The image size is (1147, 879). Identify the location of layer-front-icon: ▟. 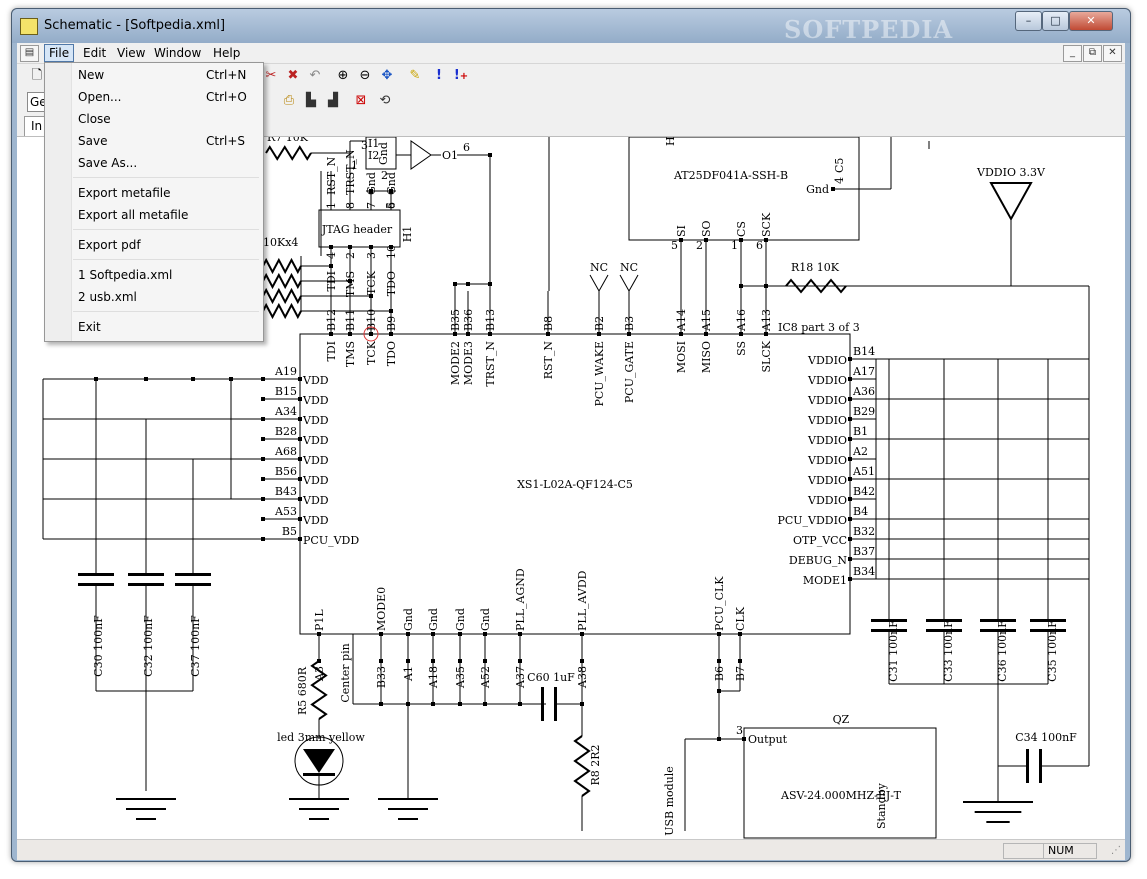
(333, 101).